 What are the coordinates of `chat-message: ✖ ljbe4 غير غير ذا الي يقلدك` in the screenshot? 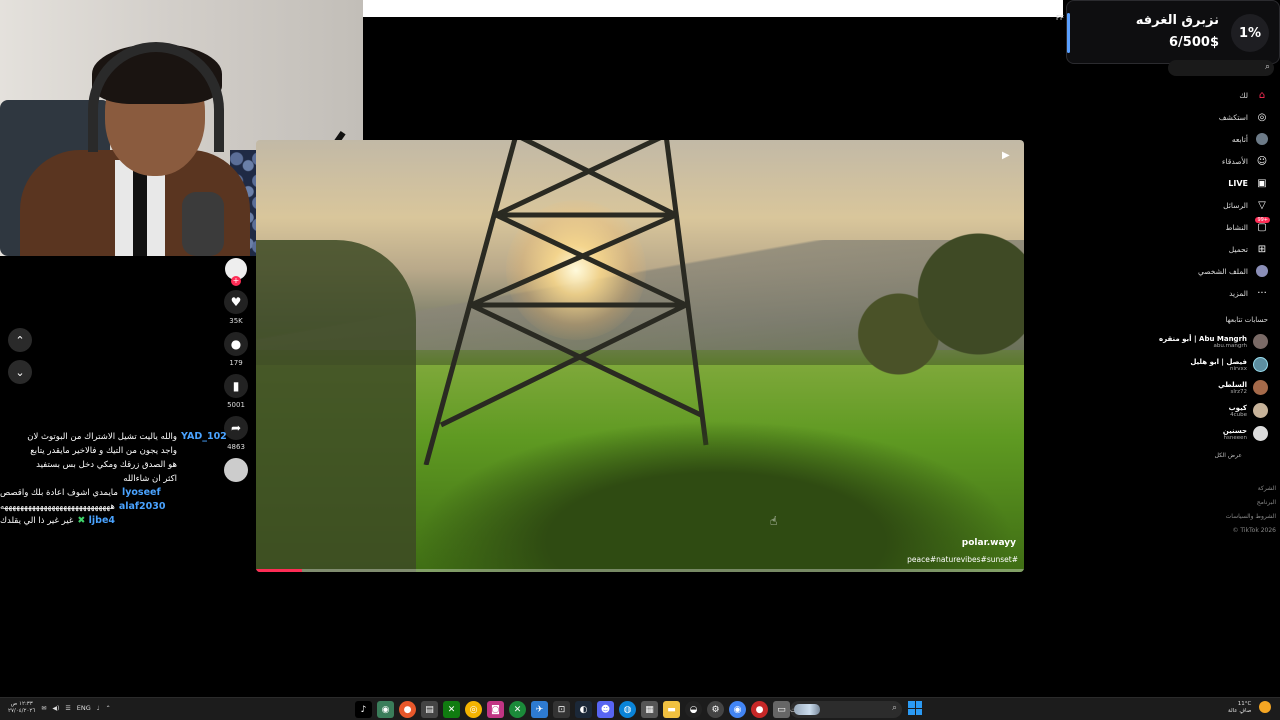 It's located at (115, 521).